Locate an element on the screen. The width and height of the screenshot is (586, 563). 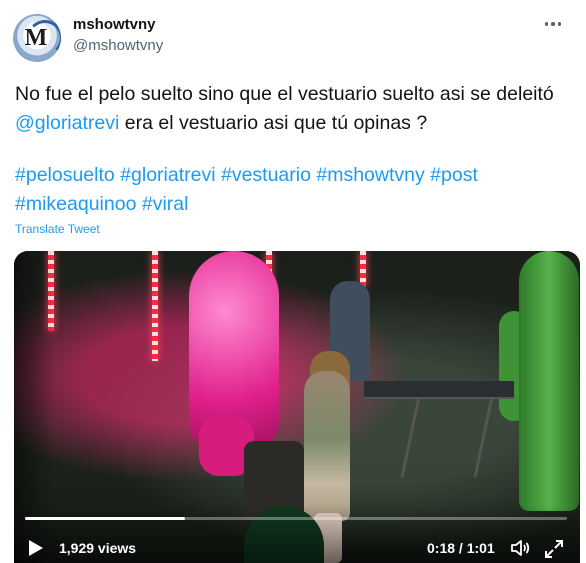
avatar: M is located at coordinates (37, 38).